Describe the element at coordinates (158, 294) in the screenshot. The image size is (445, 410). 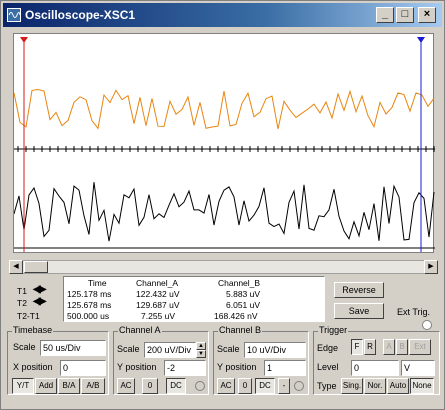
I see `t1-channel-a: 122.432 uV` at that location.